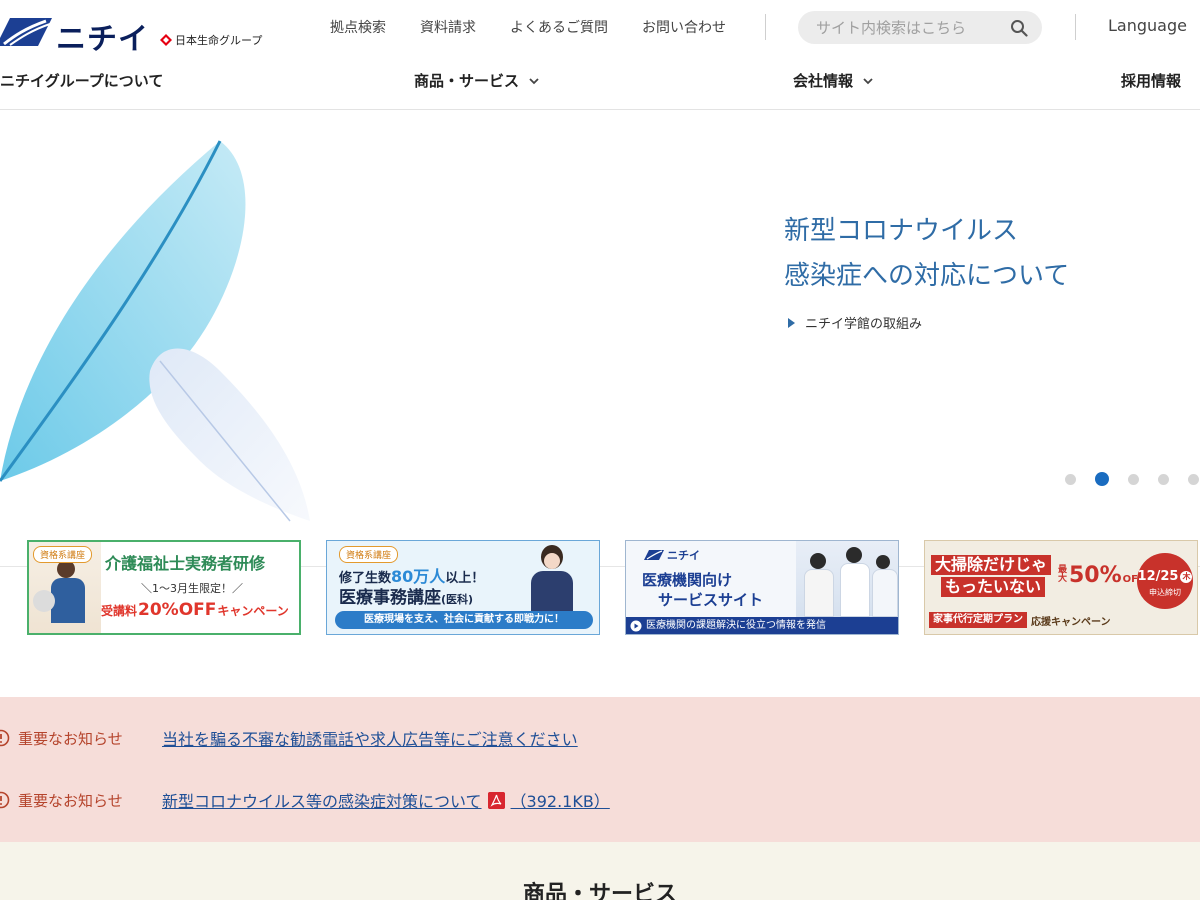 The width and height of the screenshot is (1200, 900). What do you see at coordinates (762, 625) in the screenshot?
I see `banner-footer: 医療機関の課題解決に役立つ情報を発信` at bounding box center [762, 625].